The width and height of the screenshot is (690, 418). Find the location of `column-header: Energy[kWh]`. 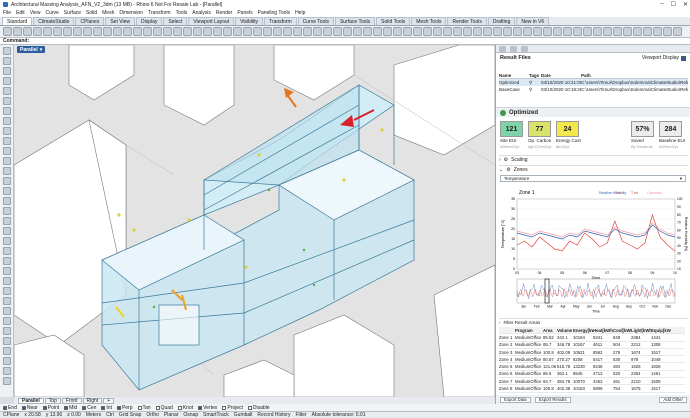

column-header: Energy[kWh] is located at coordinates (583, 330).